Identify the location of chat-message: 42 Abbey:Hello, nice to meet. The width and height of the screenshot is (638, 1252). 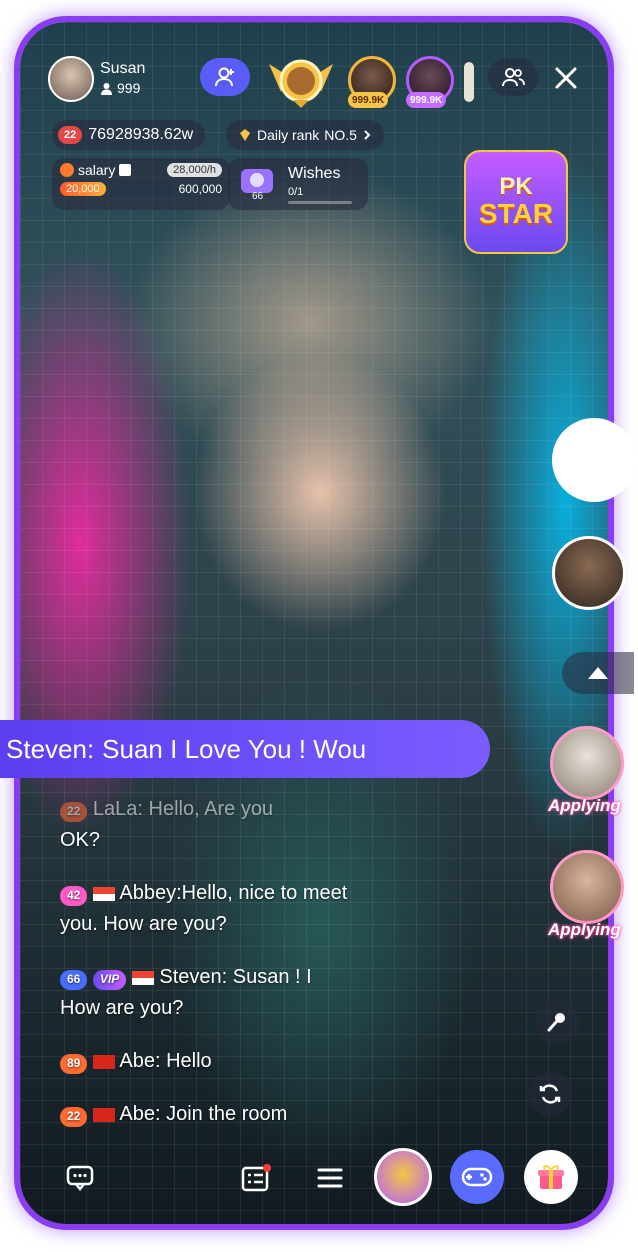
(250, 893).